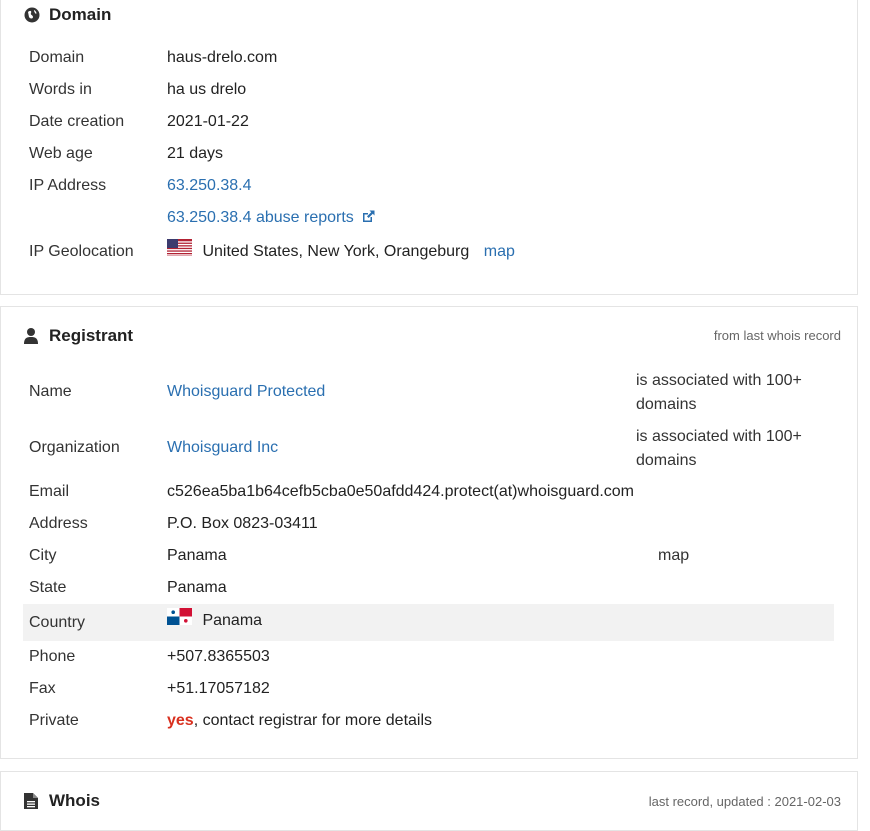 This screenshot has height=831, width=870. I want to click on date-creation-value: 2021-01-22, so click(208, 121).